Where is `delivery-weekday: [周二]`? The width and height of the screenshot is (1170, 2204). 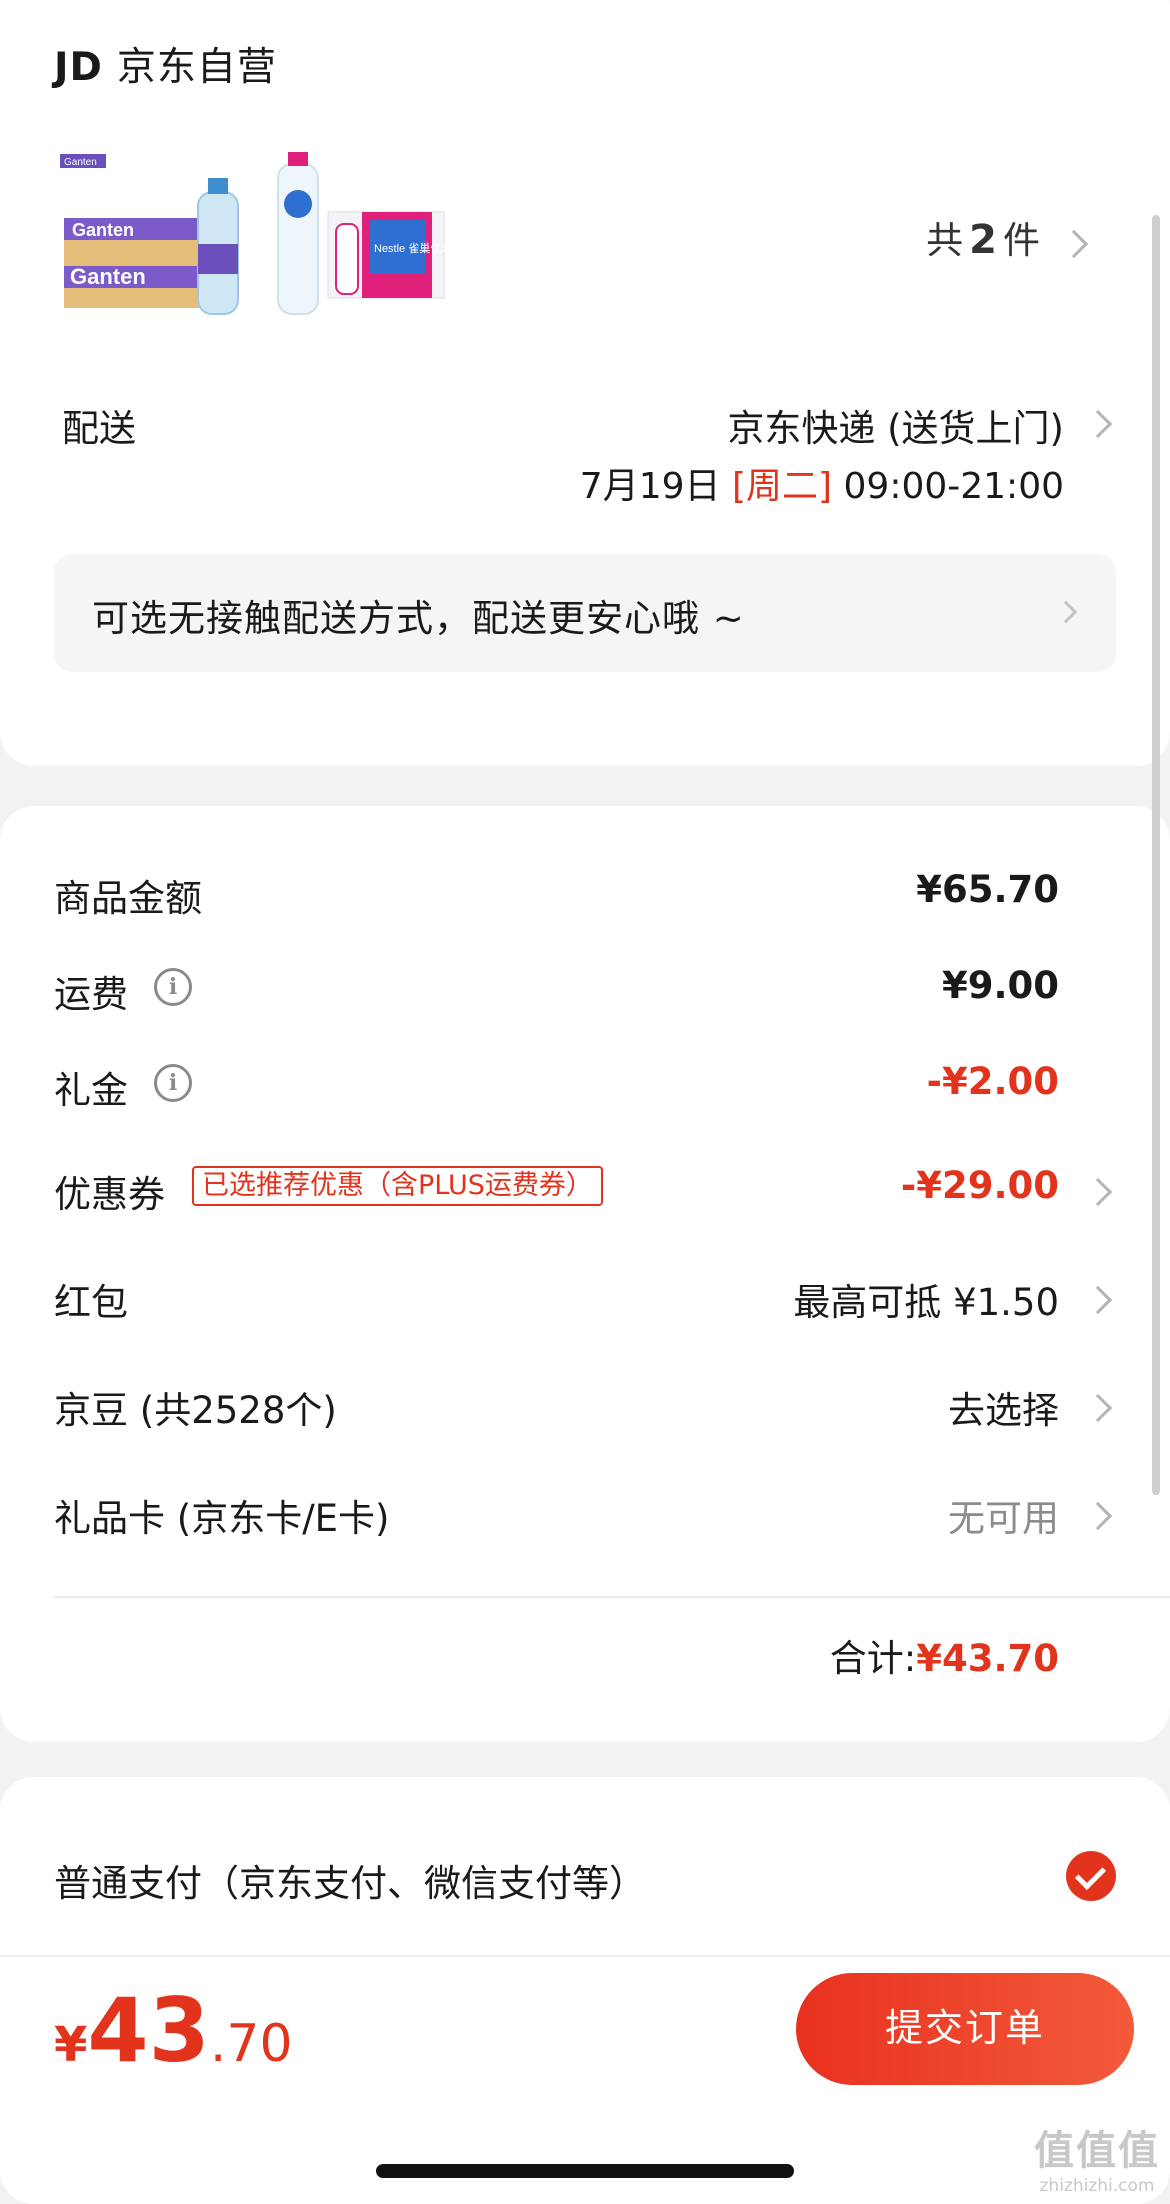 delivery-weekday: [周二] is located at coordinates (782, 486).